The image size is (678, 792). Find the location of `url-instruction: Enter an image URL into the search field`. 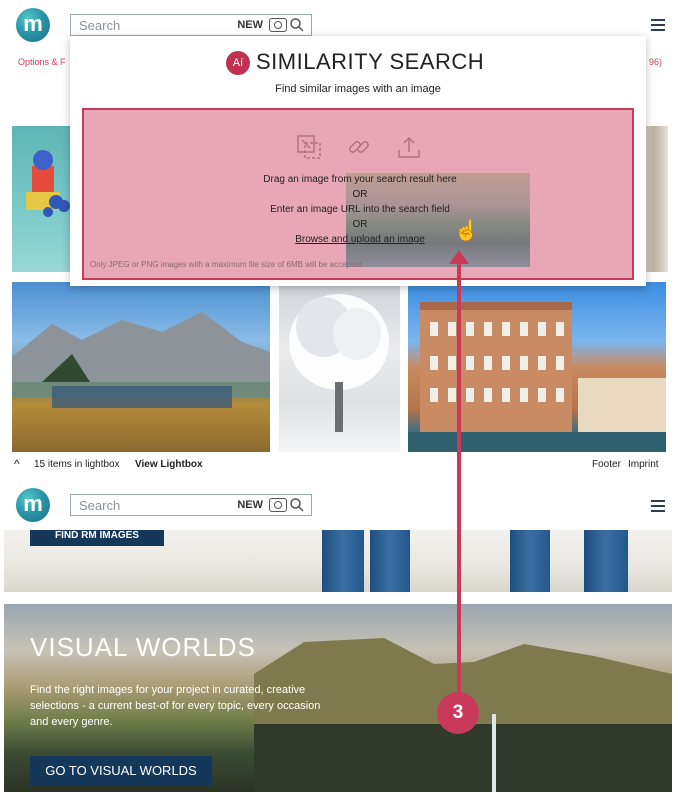

url-instruction: Enter an image URL into the search field is located at coordinates (360, 209).